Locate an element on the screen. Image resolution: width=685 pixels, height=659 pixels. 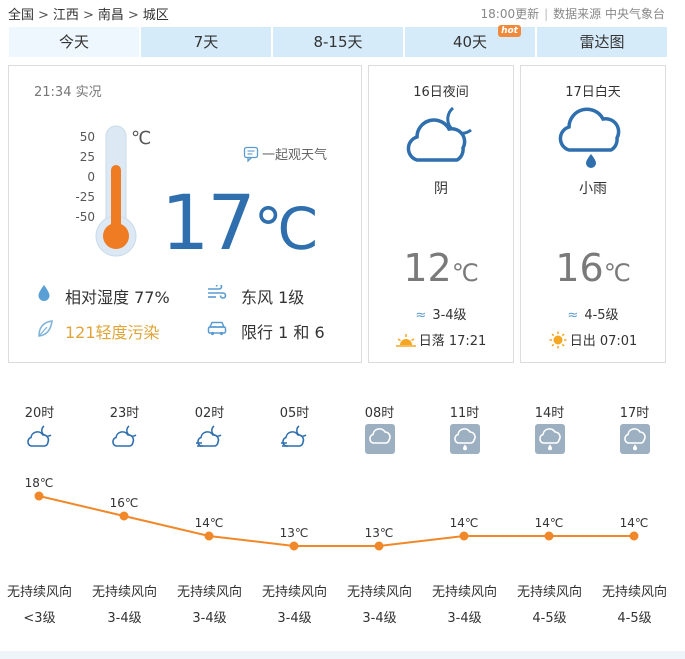
sunset: 日落 17:21 is located at coordinates (441, 339).